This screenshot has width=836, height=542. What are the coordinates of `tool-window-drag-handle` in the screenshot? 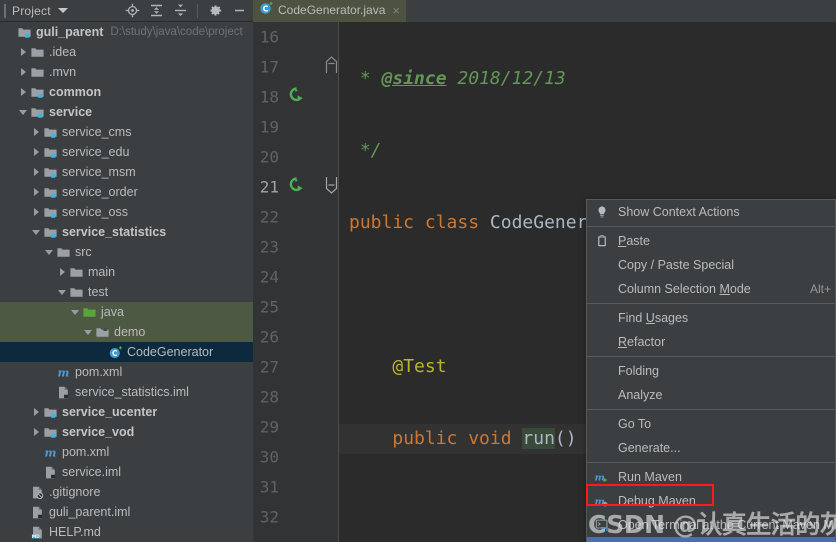 It's located at (5, 10).